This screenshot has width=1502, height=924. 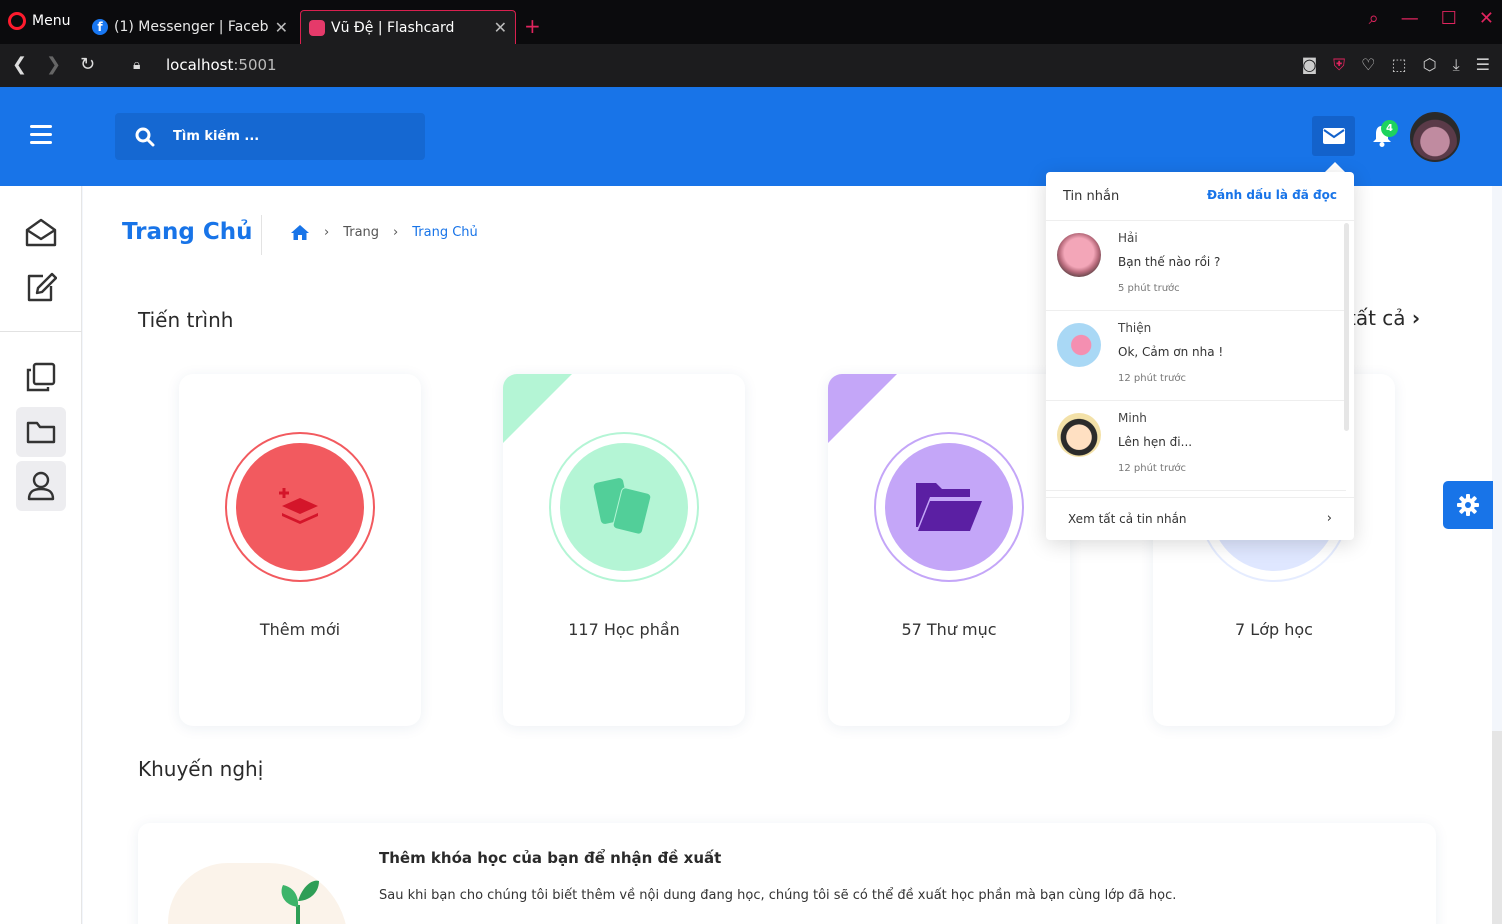 I want to click on flashcard-favicon-icon, so click(x=317, y=27).